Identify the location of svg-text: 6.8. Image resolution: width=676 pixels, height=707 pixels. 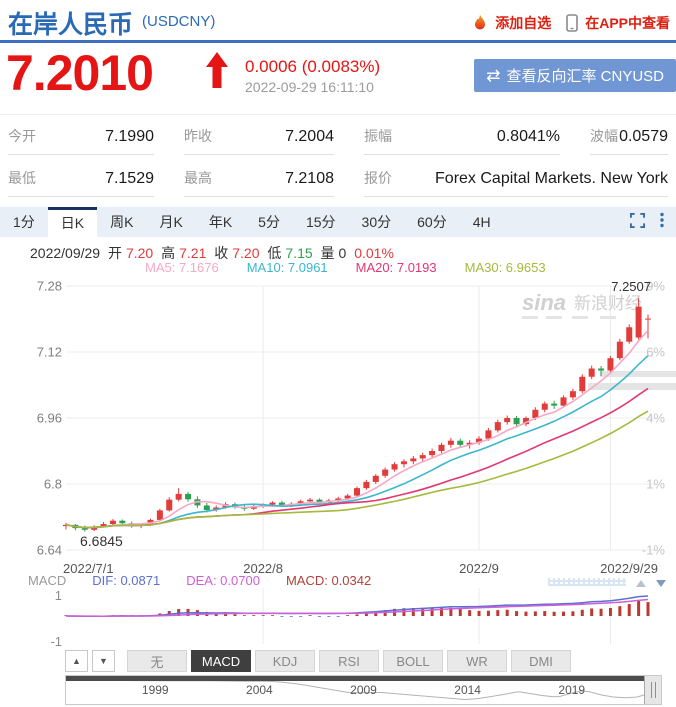
(53, 484).